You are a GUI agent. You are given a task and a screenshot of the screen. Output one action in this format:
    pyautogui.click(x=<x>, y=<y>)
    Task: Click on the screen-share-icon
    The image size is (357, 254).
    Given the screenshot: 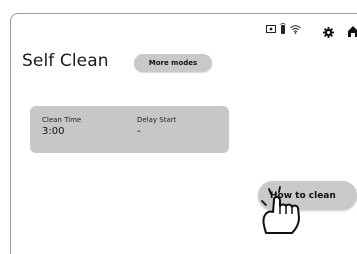 What is the action you would take?
    pyautogui.click(x=271, y=29)
    